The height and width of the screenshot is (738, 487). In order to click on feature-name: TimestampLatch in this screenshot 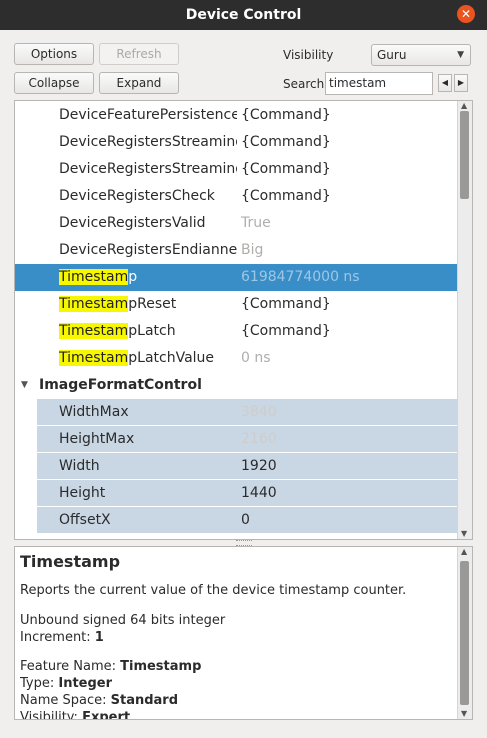, I will do `click(148, 331)`.